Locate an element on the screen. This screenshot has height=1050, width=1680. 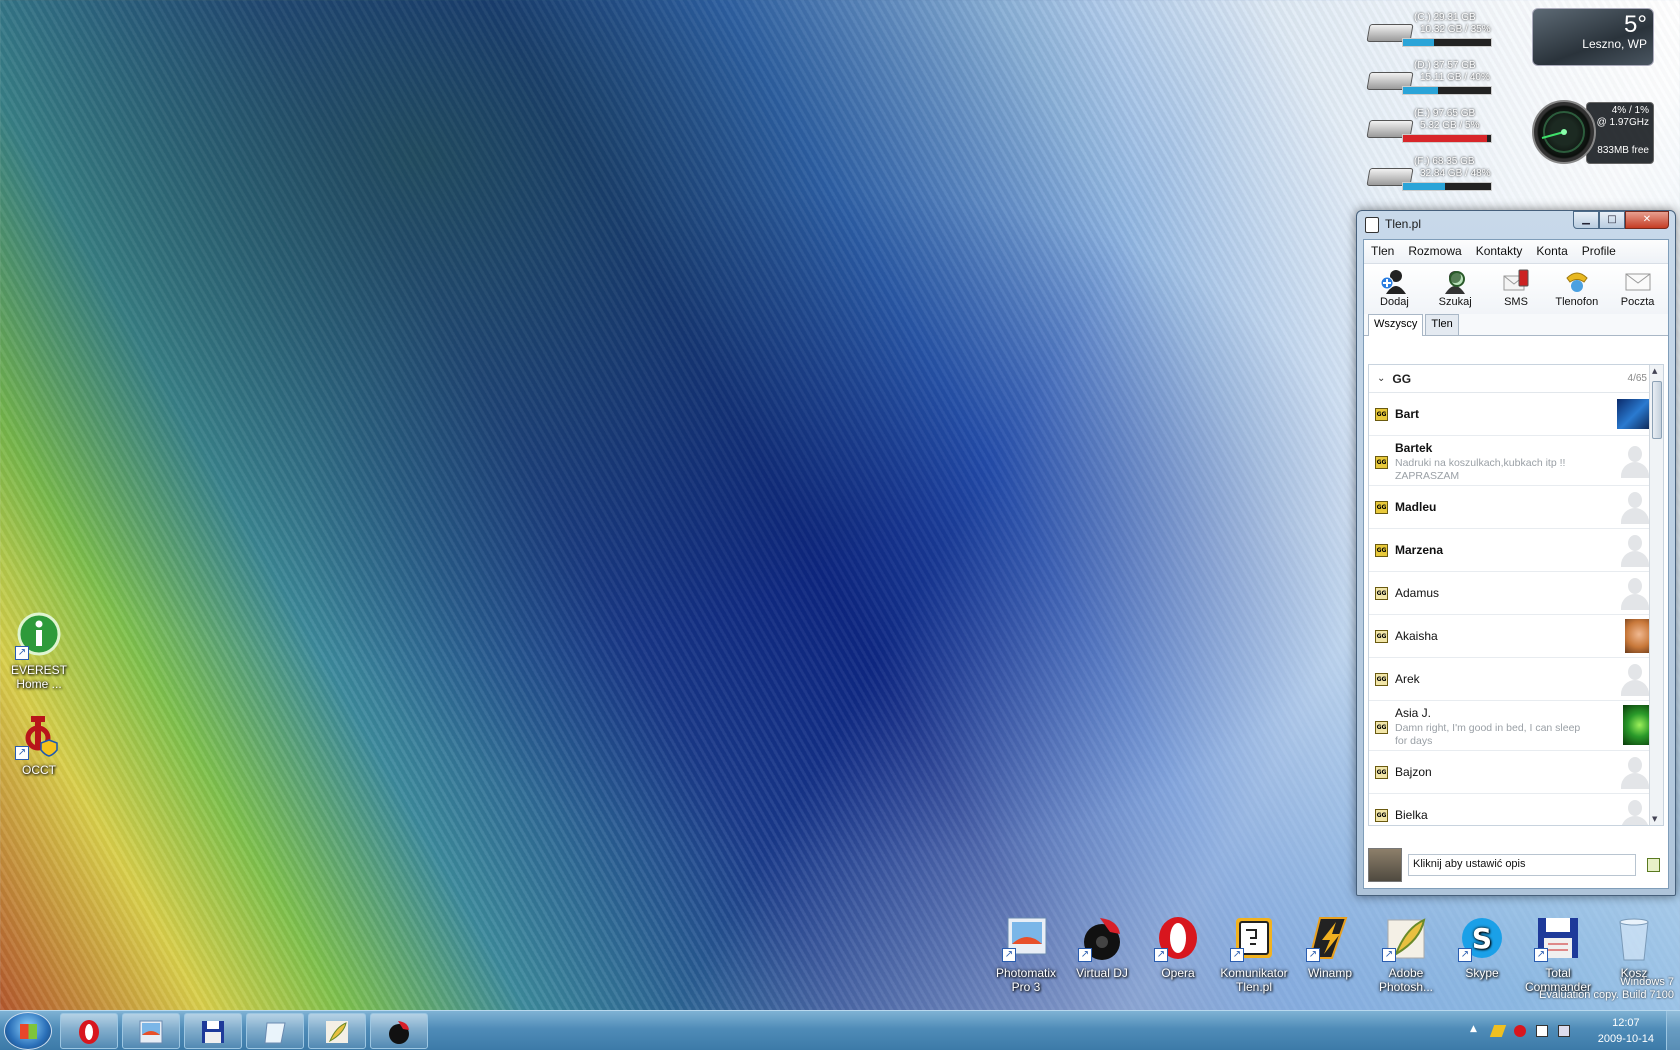
toolbar-label: Tlenofon is located at coordinates (1577, 302).